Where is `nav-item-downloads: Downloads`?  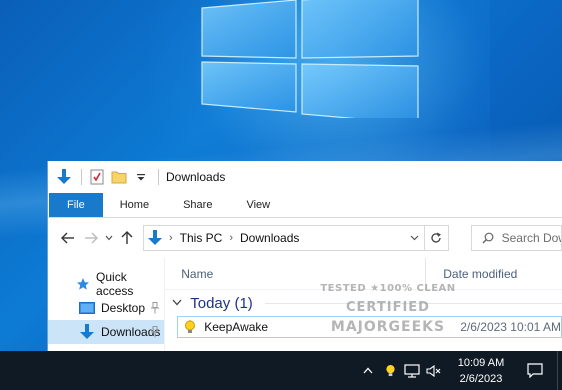 nav-item-downloads: Downloads is located at coordinates (106, 332).